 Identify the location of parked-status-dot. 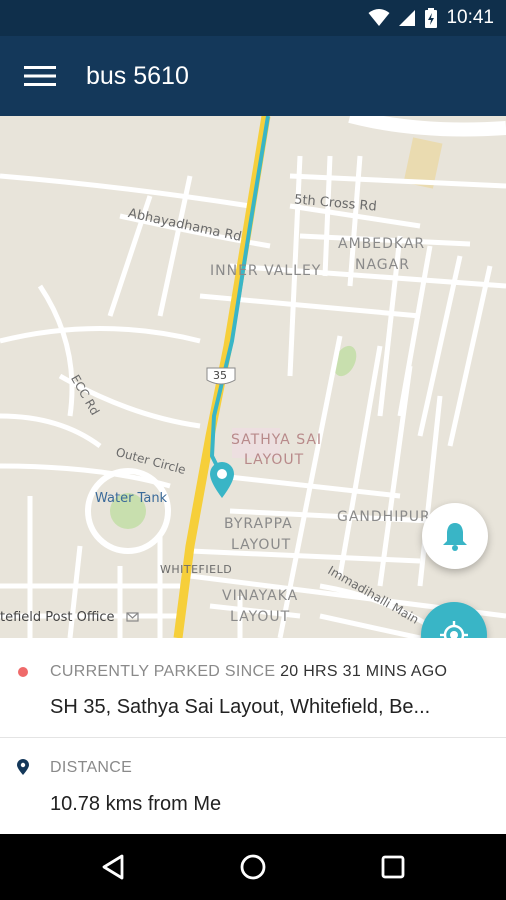
(23, 672).